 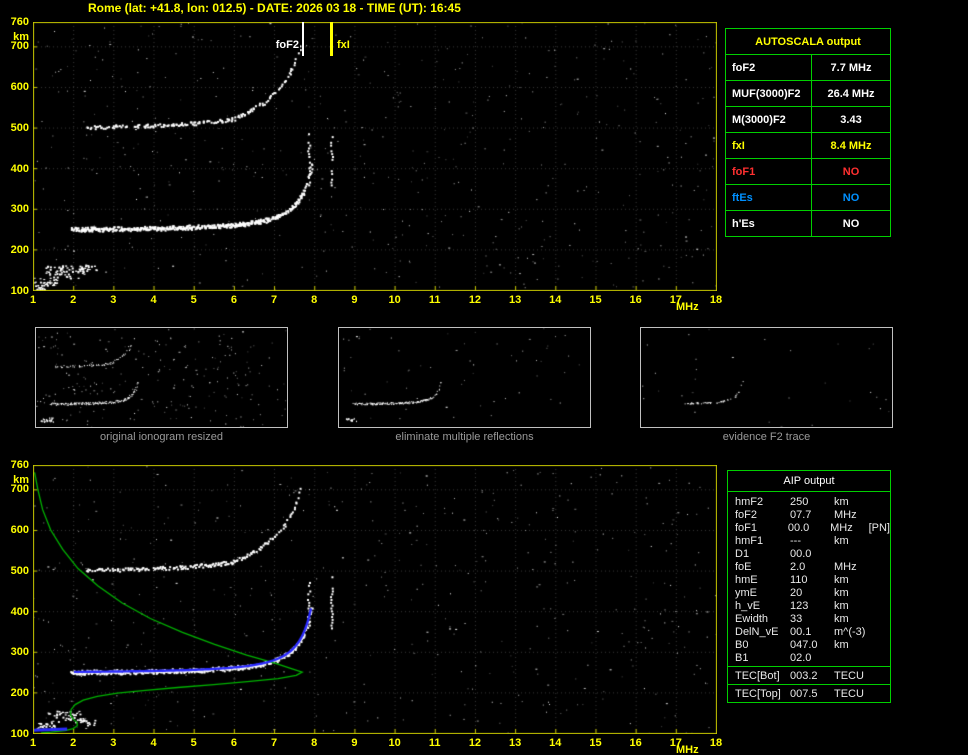 What do you see at coordinates (354, 300) in the screenshot?
I see `top-x-tick-label: 9` at bounding box center [354, 300].